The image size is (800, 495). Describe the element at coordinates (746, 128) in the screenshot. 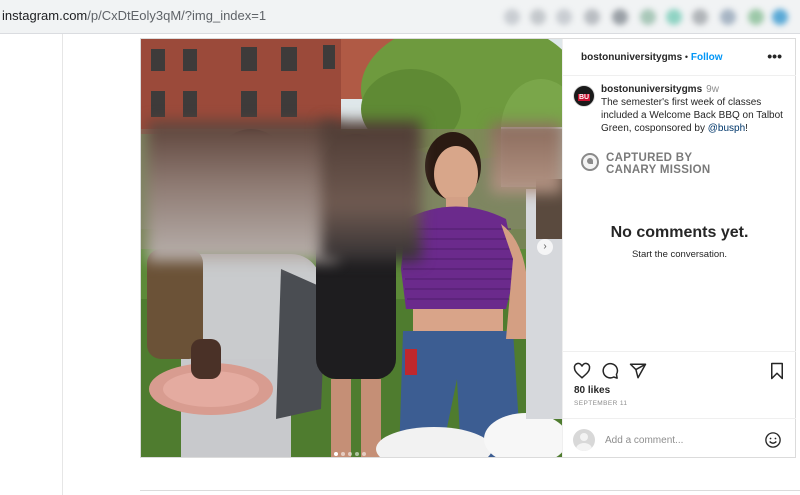

I see `caption-end: !` at that location.